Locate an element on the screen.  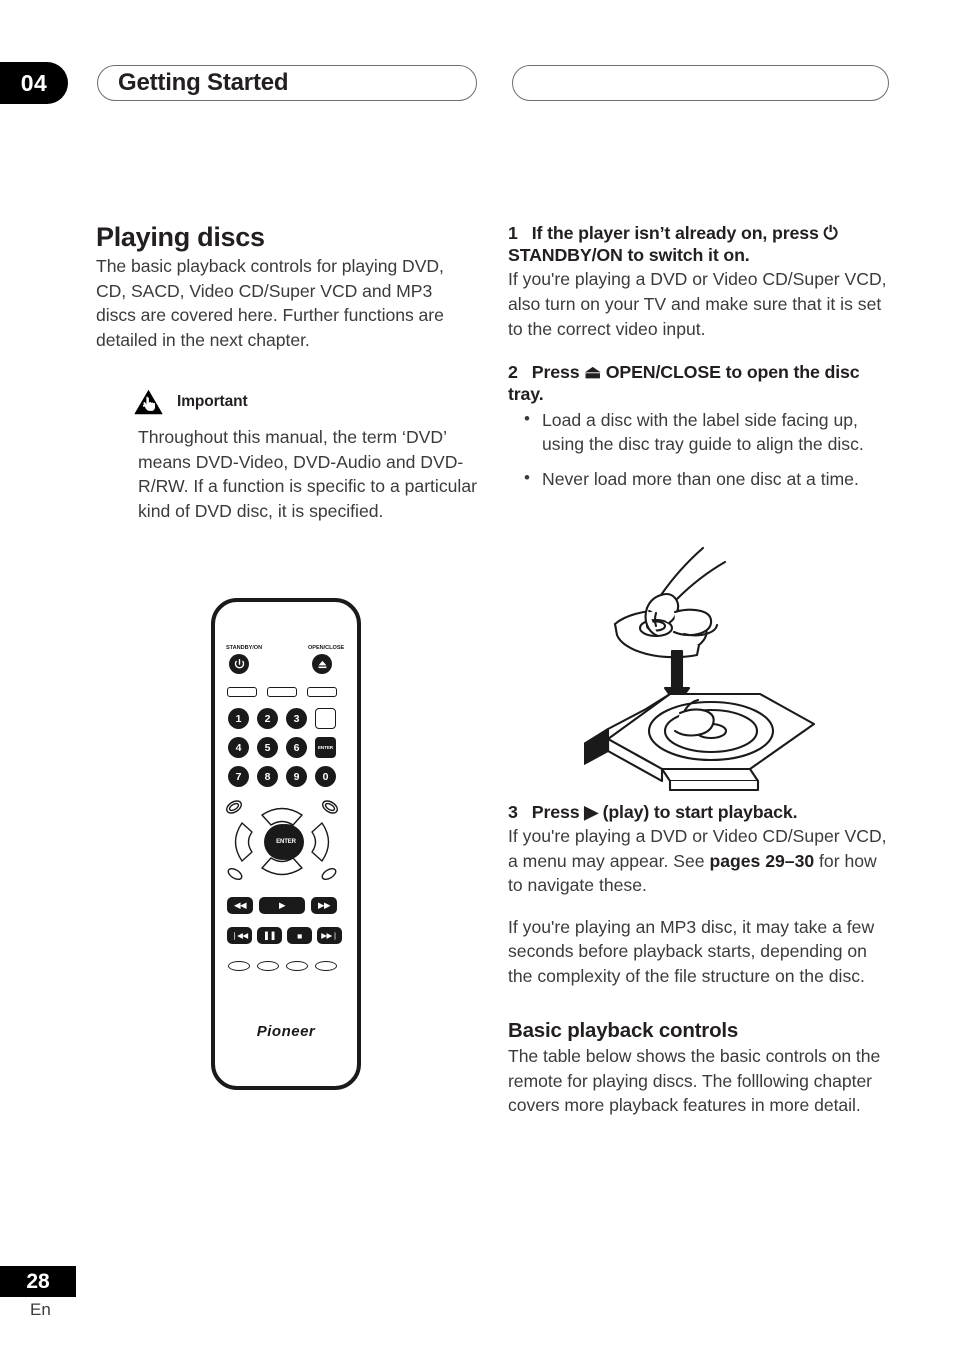
remote-fast-forward-button: ▶▶ is located at coordinates (324, 905).